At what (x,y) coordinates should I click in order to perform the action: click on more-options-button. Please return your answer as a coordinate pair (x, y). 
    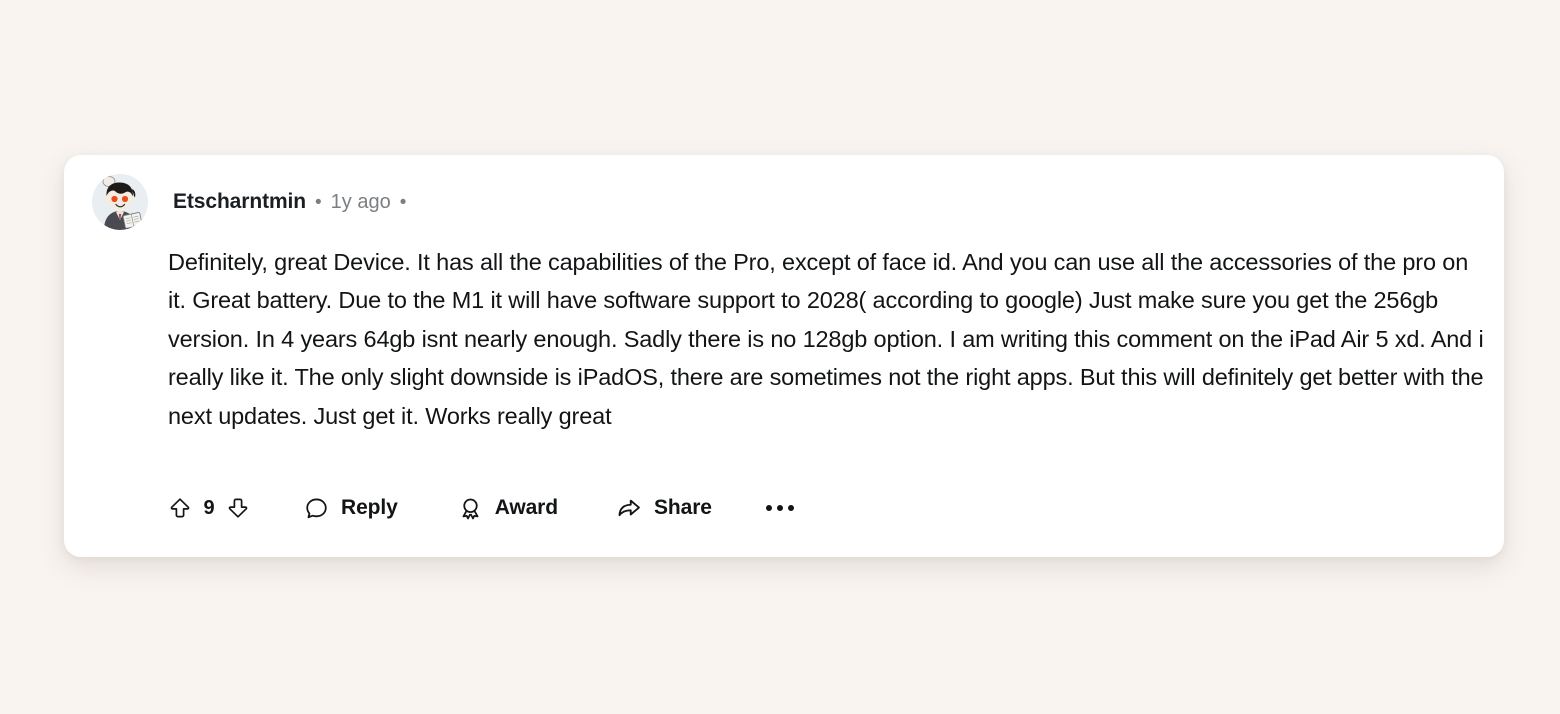
    Looking at the image, I should click on (780, 508).